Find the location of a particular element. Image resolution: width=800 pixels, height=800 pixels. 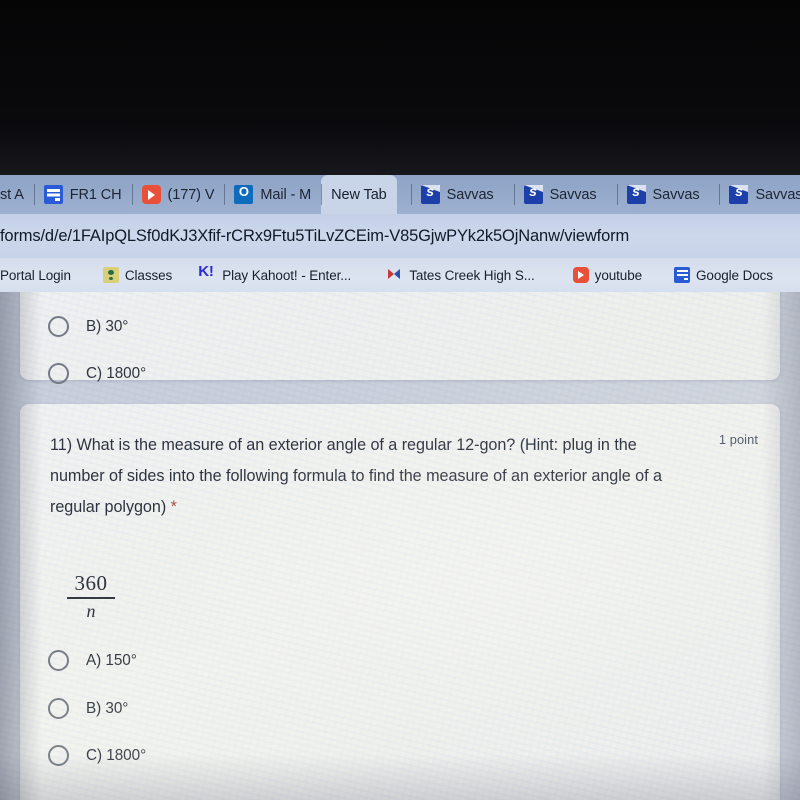

bookmark-youtube: youtube is located at coordinates (607, 275).